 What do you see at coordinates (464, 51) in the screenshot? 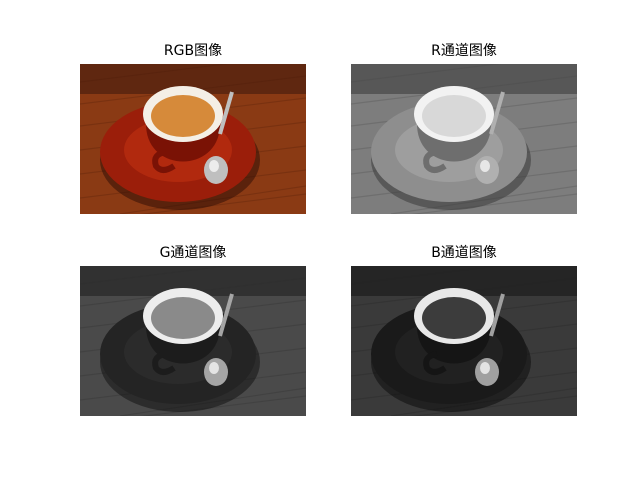
I see `panel-title: R通道图像` at bounding box center [464, 51].